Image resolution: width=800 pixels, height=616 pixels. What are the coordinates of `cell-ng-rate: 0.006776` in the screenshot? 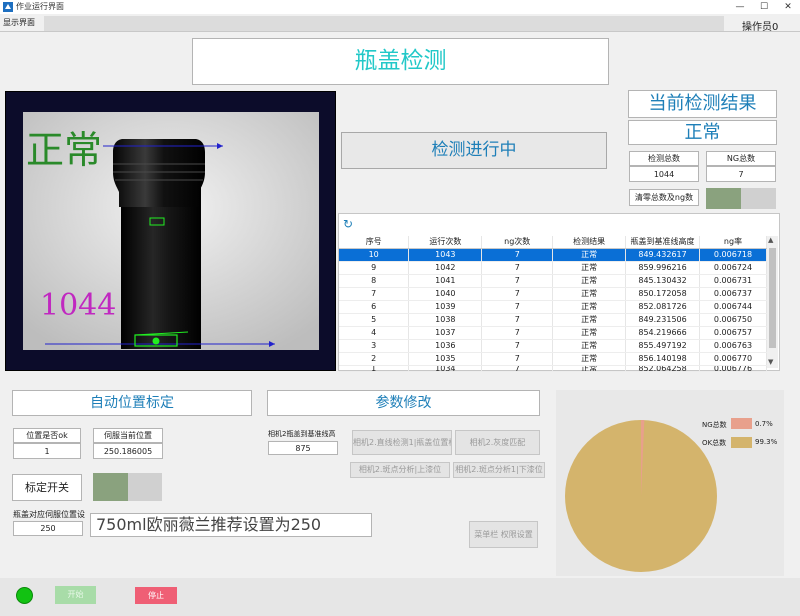 It's located at (733, 368).